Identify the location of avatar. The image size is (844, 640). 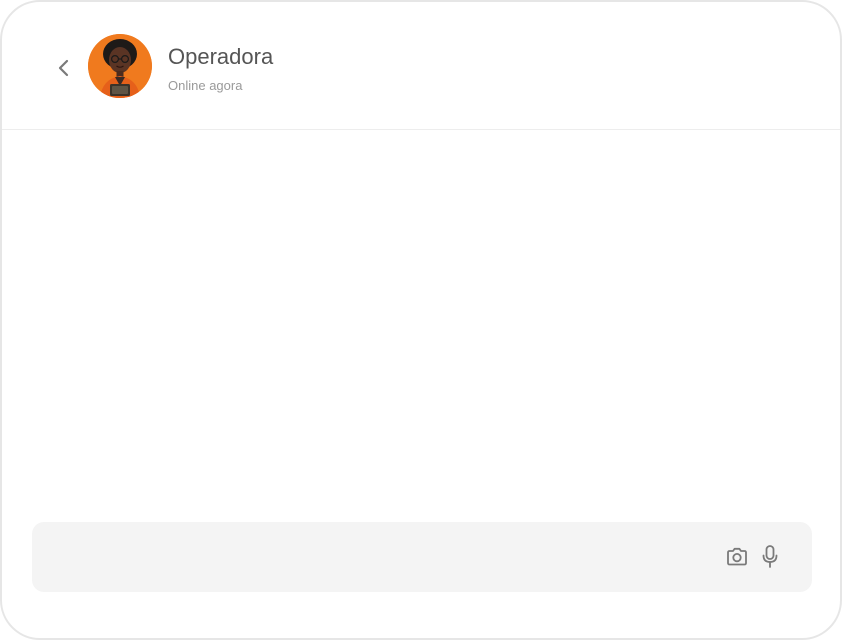
(120, 66).